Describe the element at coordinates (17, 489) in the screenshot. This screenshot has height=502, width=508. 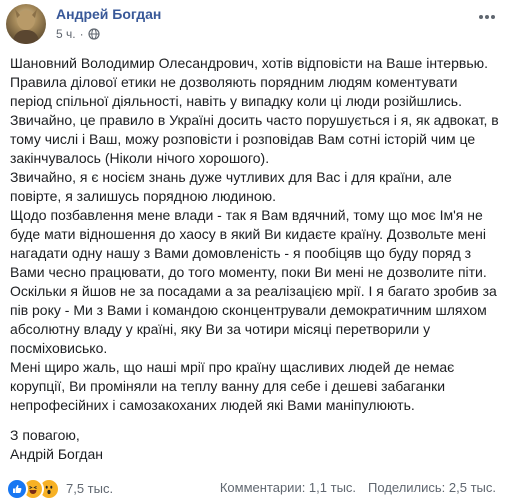
I see `like-reaction-icon` at that location.